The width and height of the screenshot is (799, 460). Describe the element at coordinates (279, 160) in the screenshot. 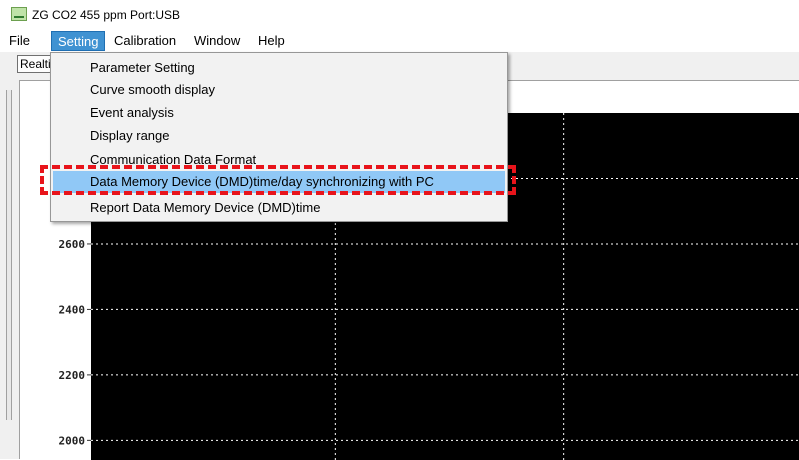

I see `menu-item-communication-data-format: Communication Data Format` at that location.